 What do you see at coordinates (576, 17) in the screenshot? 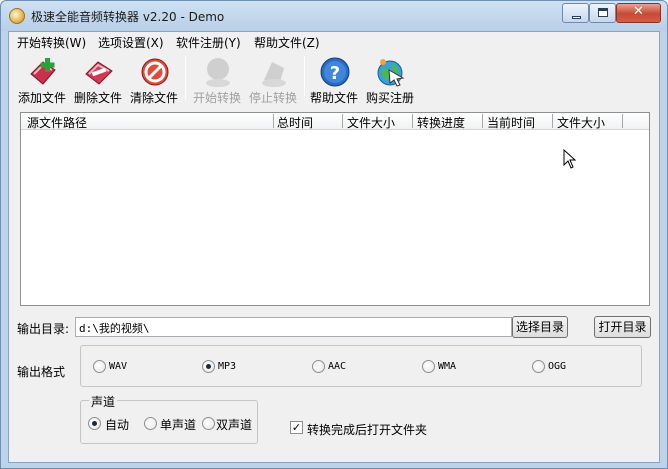
I see `minimize-icon` at bounding box center [576, 17].